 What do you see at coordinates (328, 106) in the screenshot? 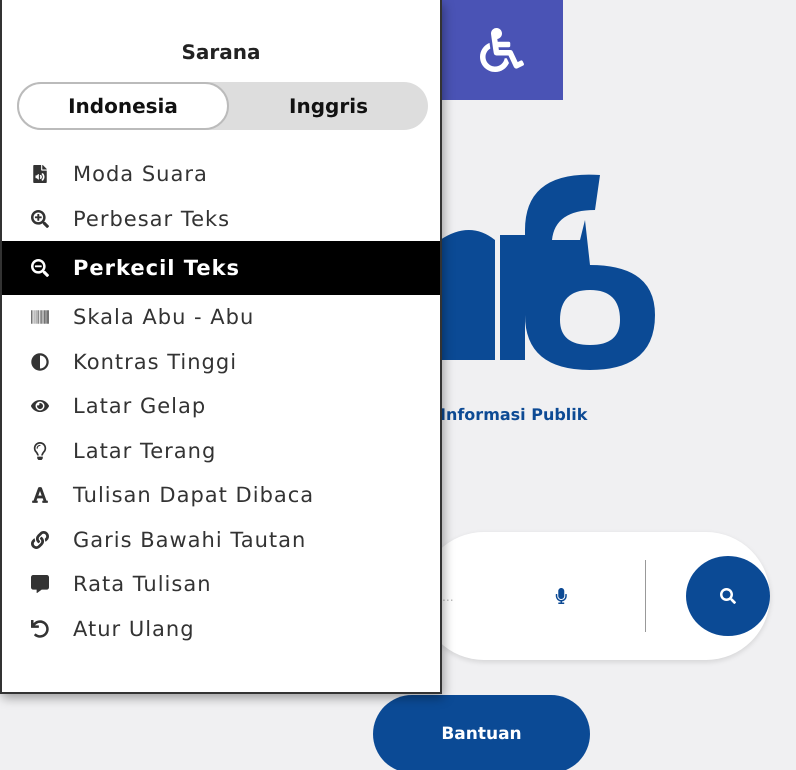
I see `language-option: Inggris` at bounding box center [328, 106].